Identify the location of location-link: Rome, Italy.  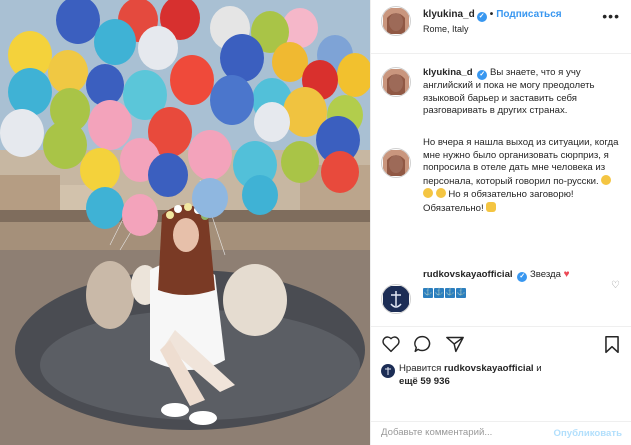
(446, 29).